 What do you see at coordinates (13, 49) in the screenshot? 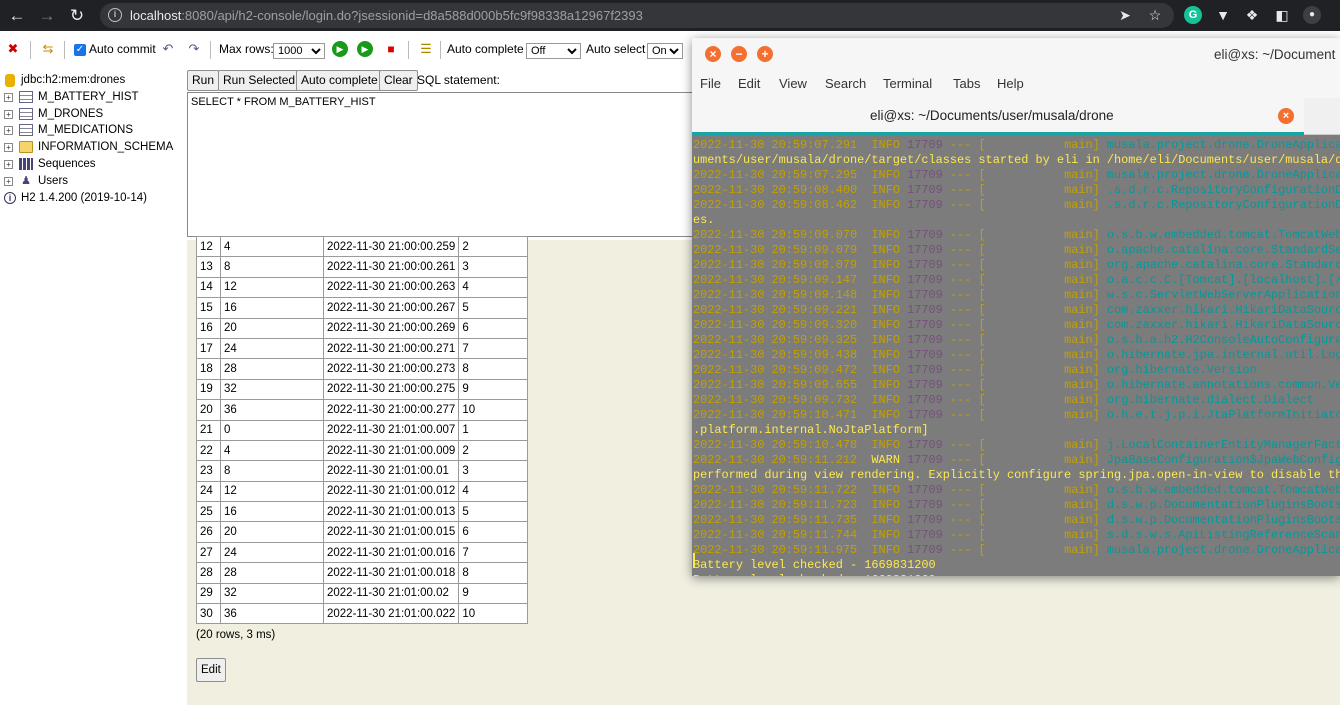
I see `disconnect-icon: ✖` at bounding box center [13, 49].